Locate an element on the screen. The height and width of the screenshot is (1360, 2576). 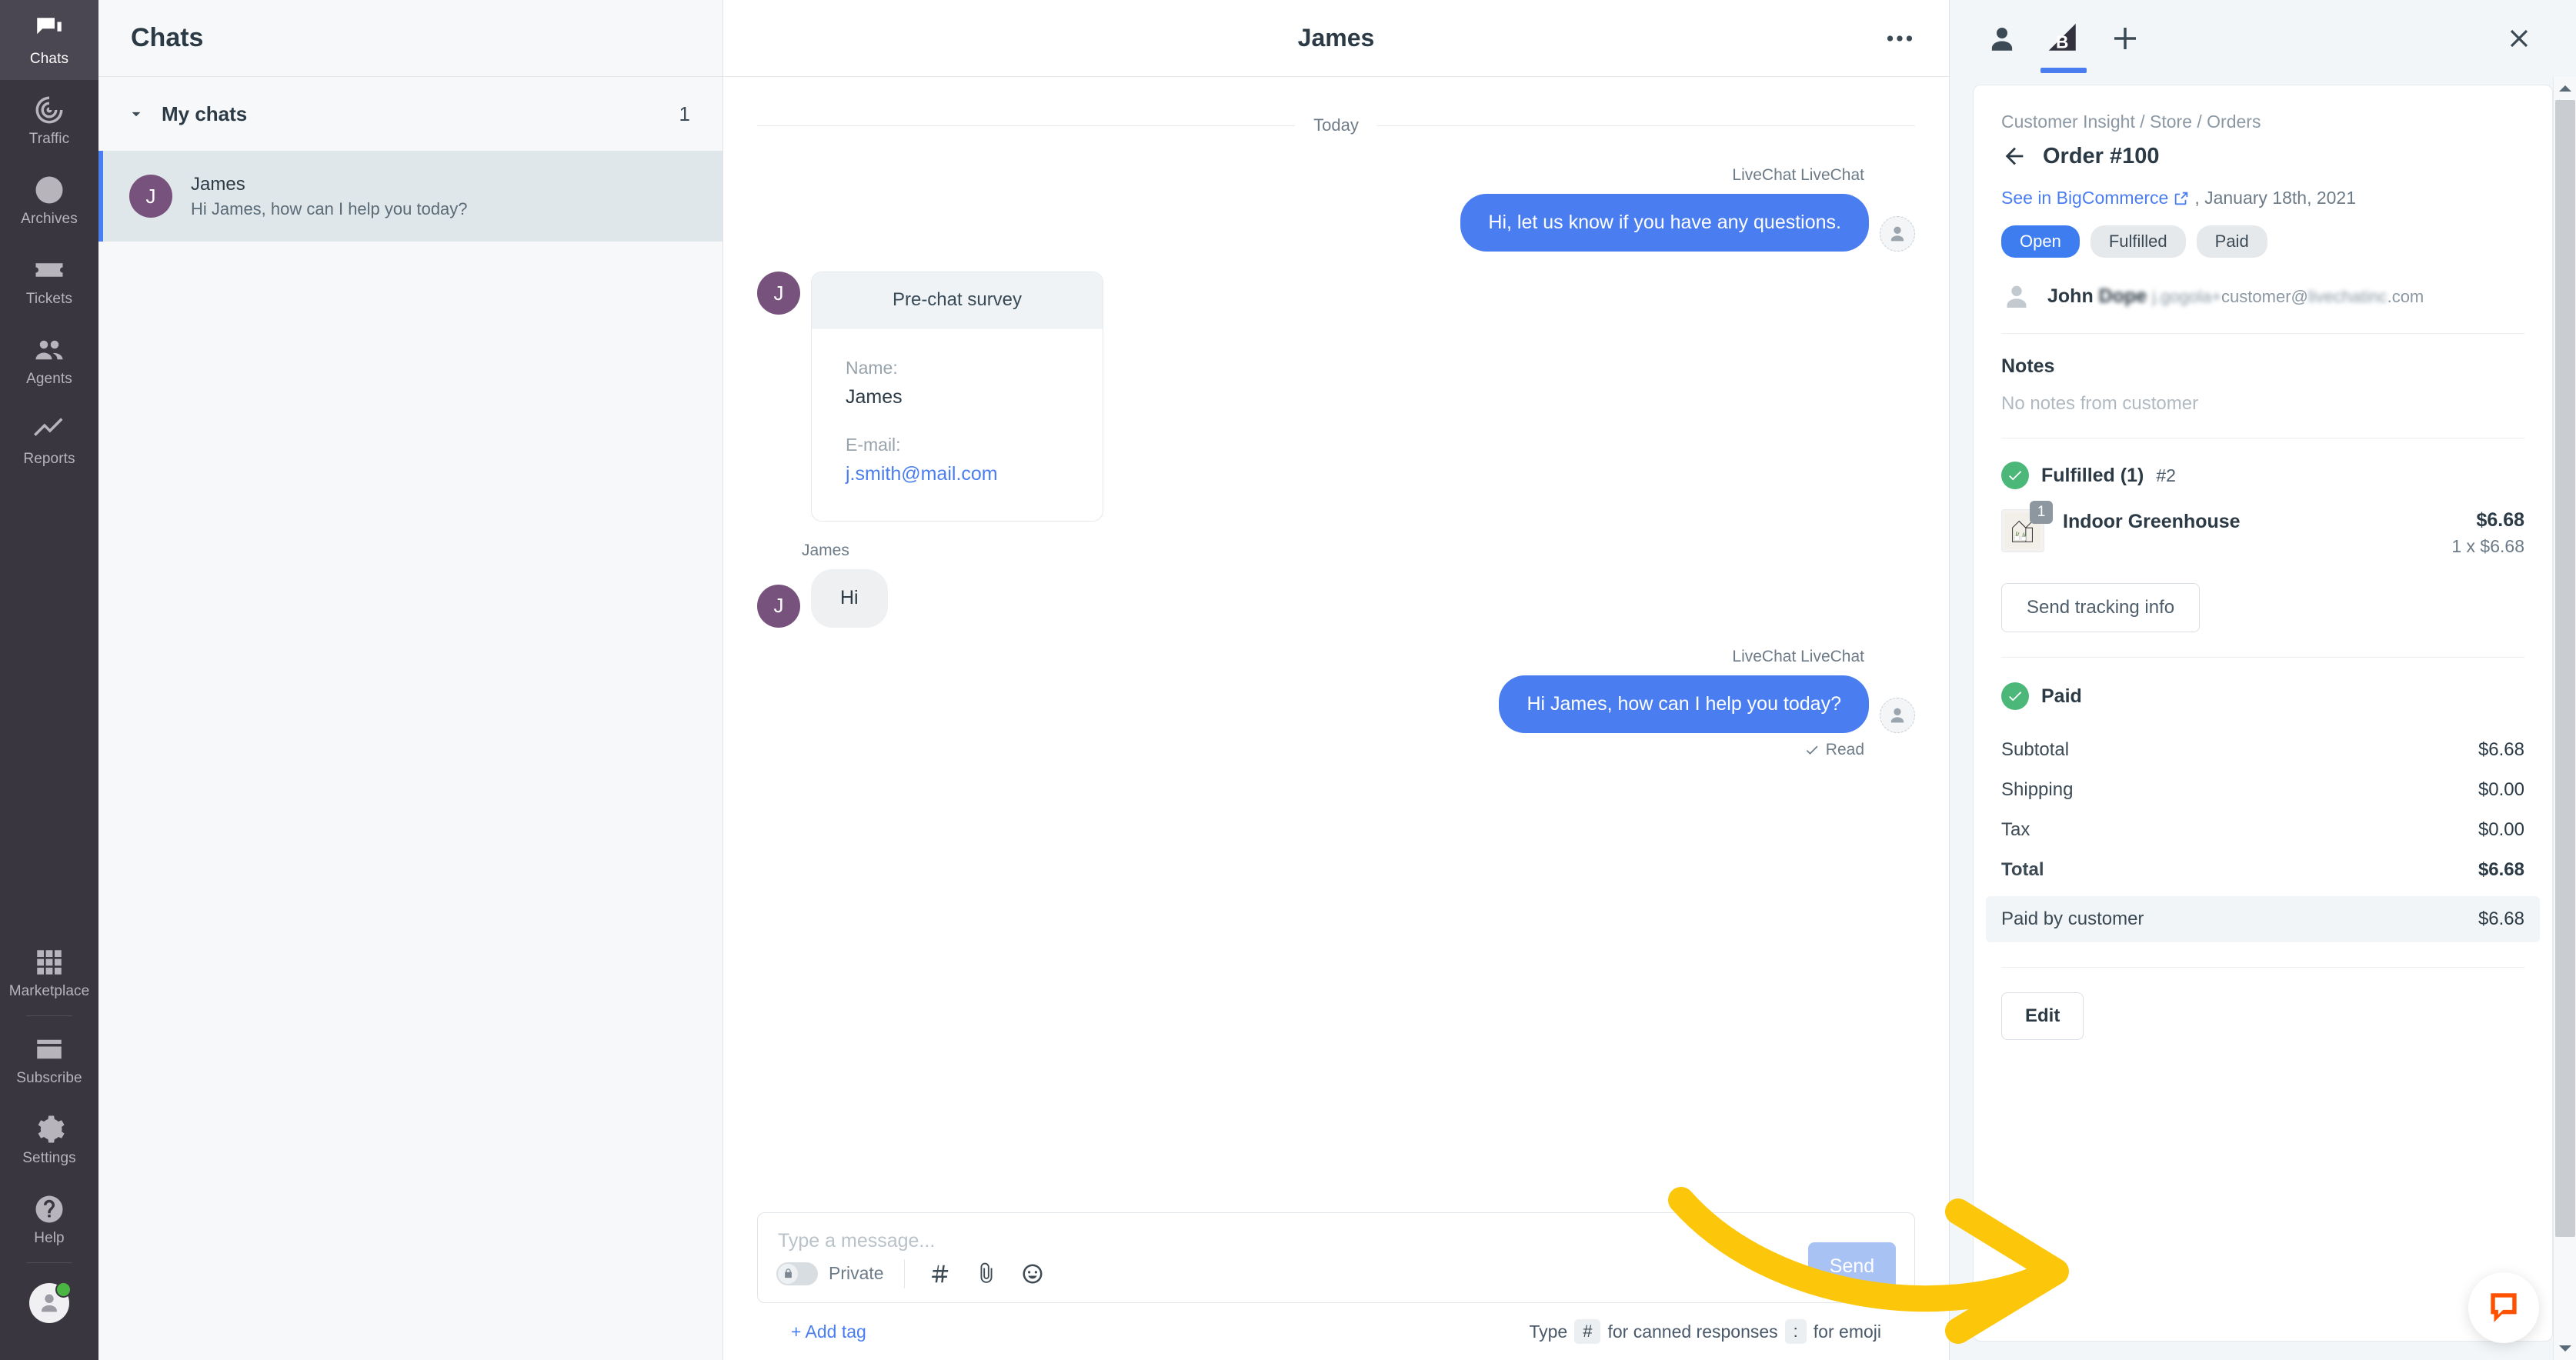
totals-value: $0.00 is located at coordinates (2501, 830).